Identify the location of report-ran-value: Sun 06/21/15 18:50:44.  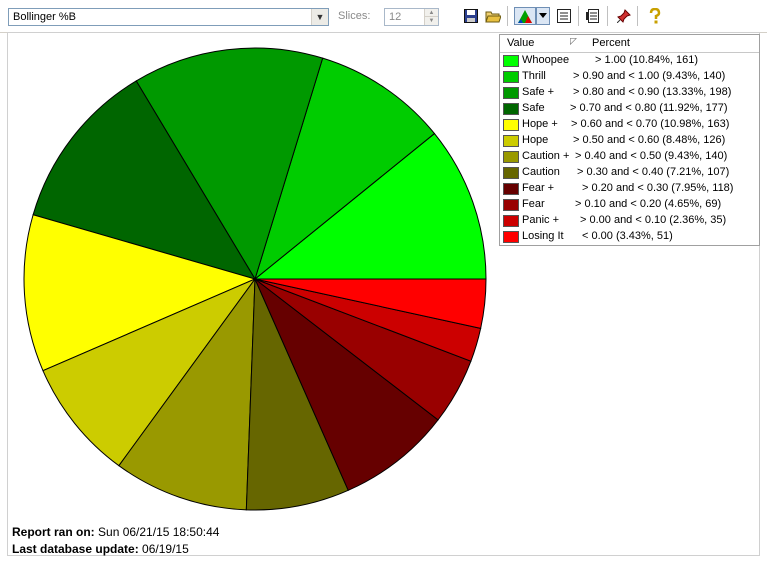
(159, 532).